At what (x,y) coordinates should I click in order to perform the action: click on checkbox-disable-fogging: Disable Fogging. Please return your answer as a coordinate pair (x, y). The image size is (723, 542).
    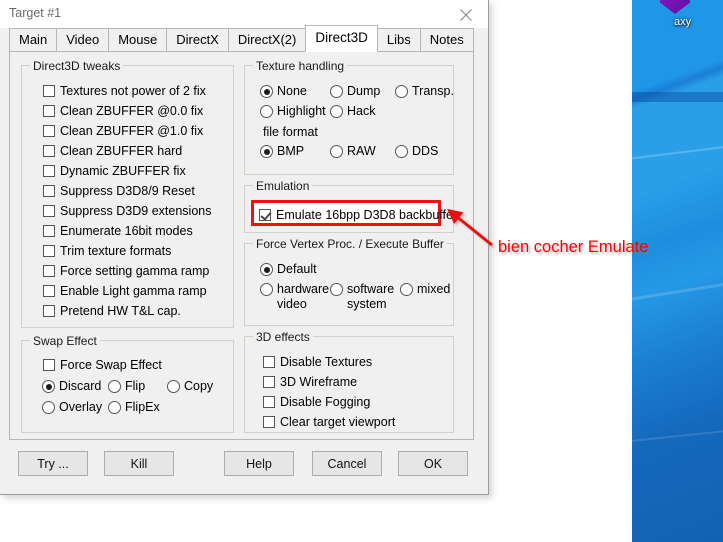
    Looking at the image, I should click on (316, 402).